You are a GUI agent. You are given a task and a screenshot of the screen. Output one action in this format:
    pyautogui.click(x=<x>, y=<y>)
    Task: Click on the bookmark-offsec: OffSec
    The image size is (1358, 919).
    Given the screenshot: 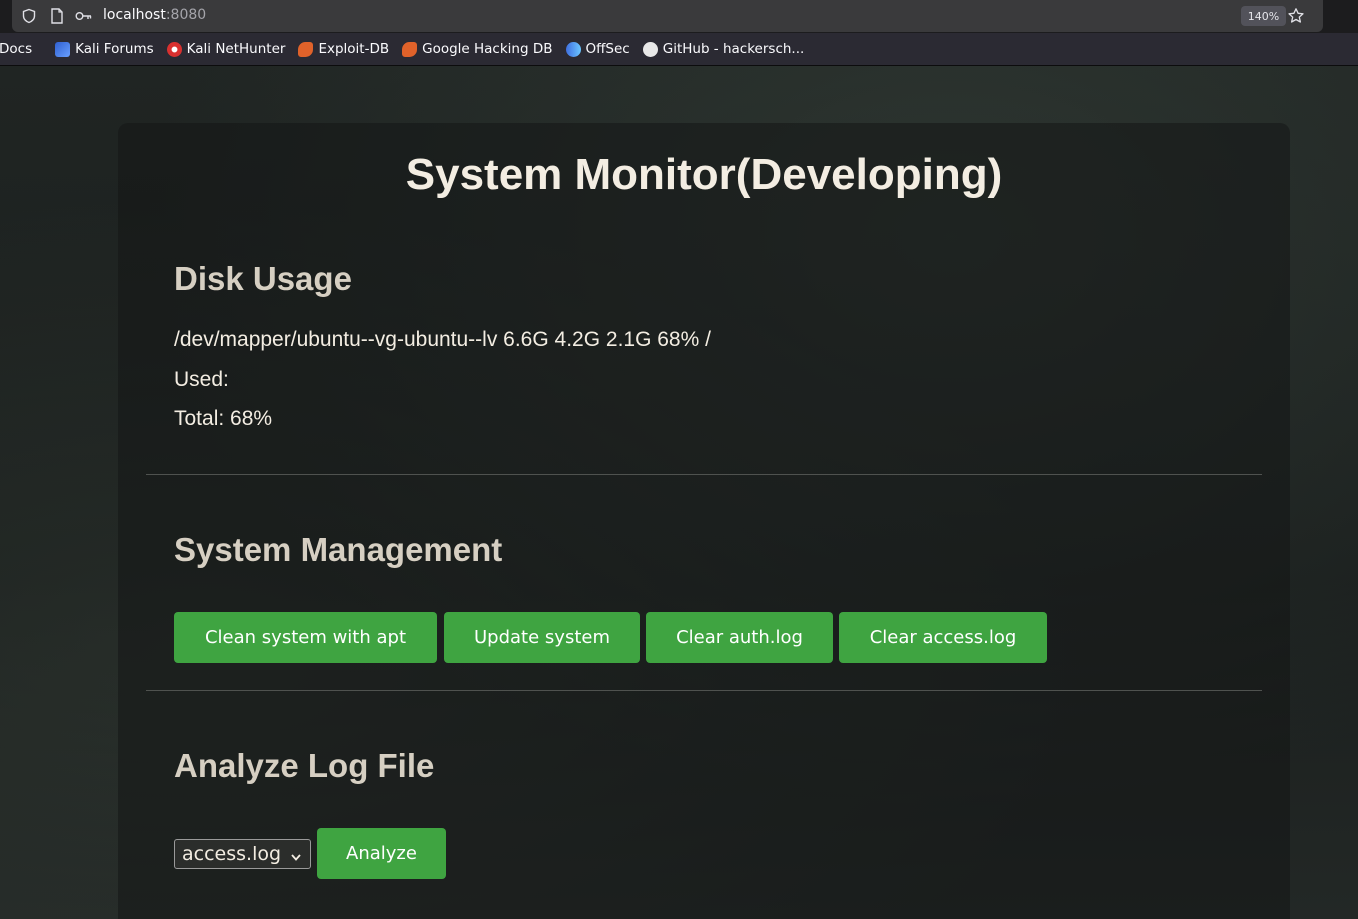 What is the action you would take?
    pyautogui.click(x=597, y=49)
    